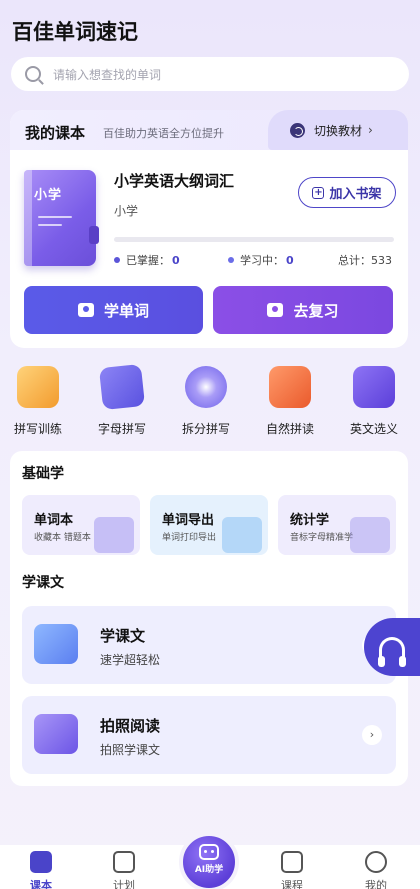  Describe the element at coordinates (206, 387) in the screenshot. I see `microphone-icon` at that location.